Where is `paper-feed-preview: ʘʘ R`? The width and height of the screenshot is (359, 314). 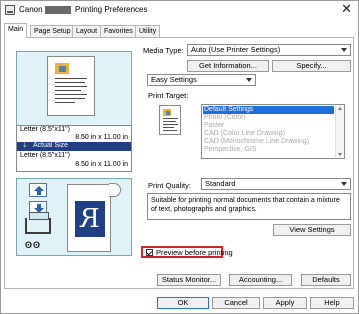
paper-feed-preview: ʘʘ R is located at coordinates (74, 217).